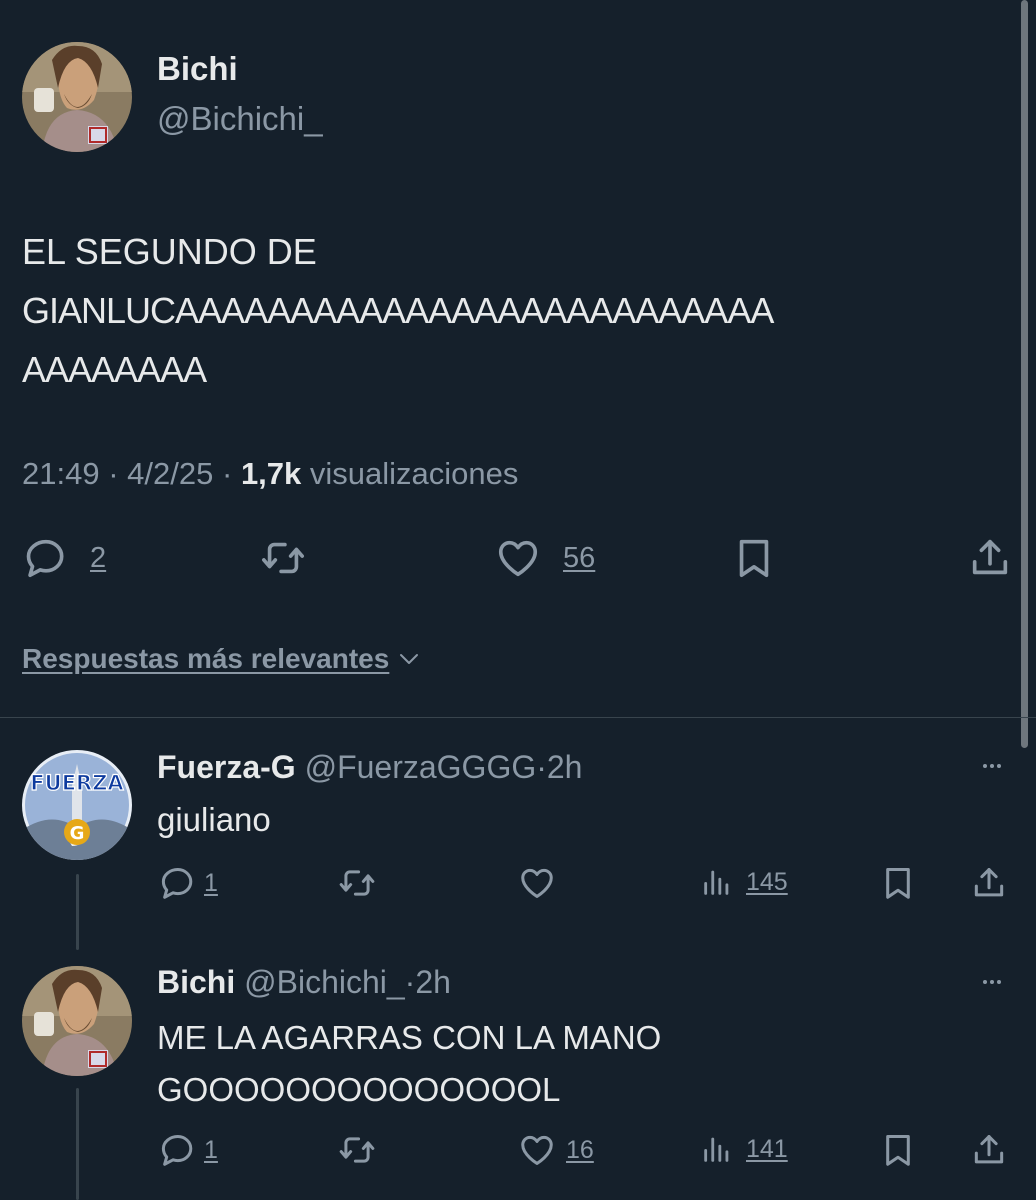 This screenshot has width=1036, height=1200. What do you see at coordinates (744, 1149) in the screenshot?
I see `views-button: 141` at bounding box center [744, 1149].